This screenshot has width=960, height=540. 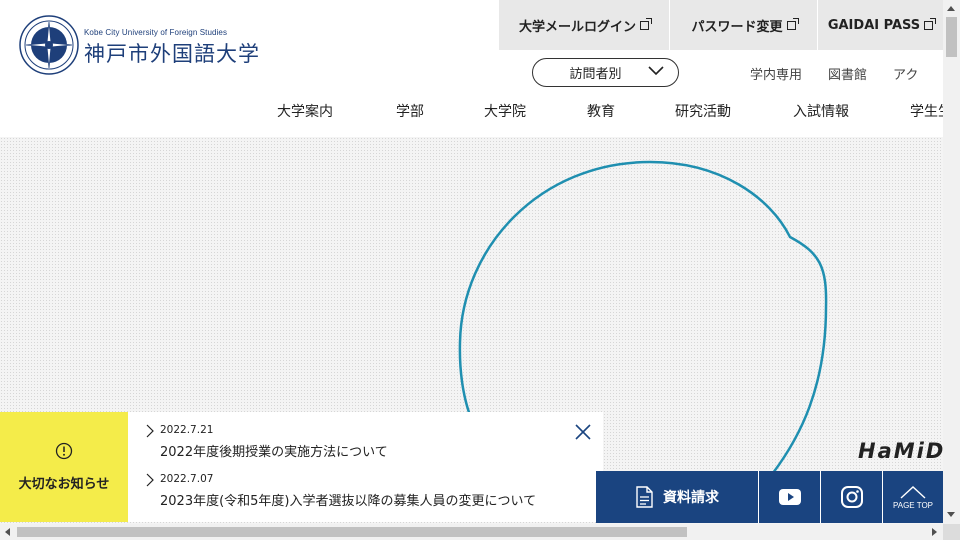 I want to click on instagram-icon, so click(x=851, y=497).